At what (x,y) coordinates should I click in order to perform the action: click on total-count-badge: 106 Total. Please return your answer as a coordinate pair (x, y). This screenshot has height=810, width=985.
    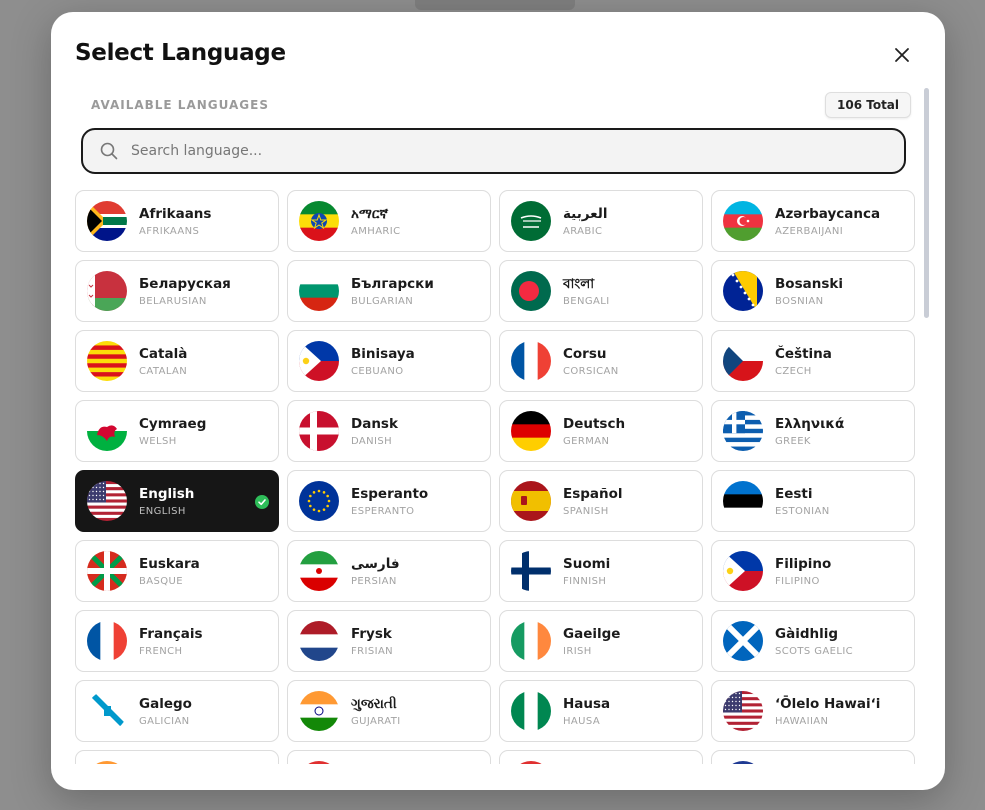
    Looking at the image, I should click on (868, 105).